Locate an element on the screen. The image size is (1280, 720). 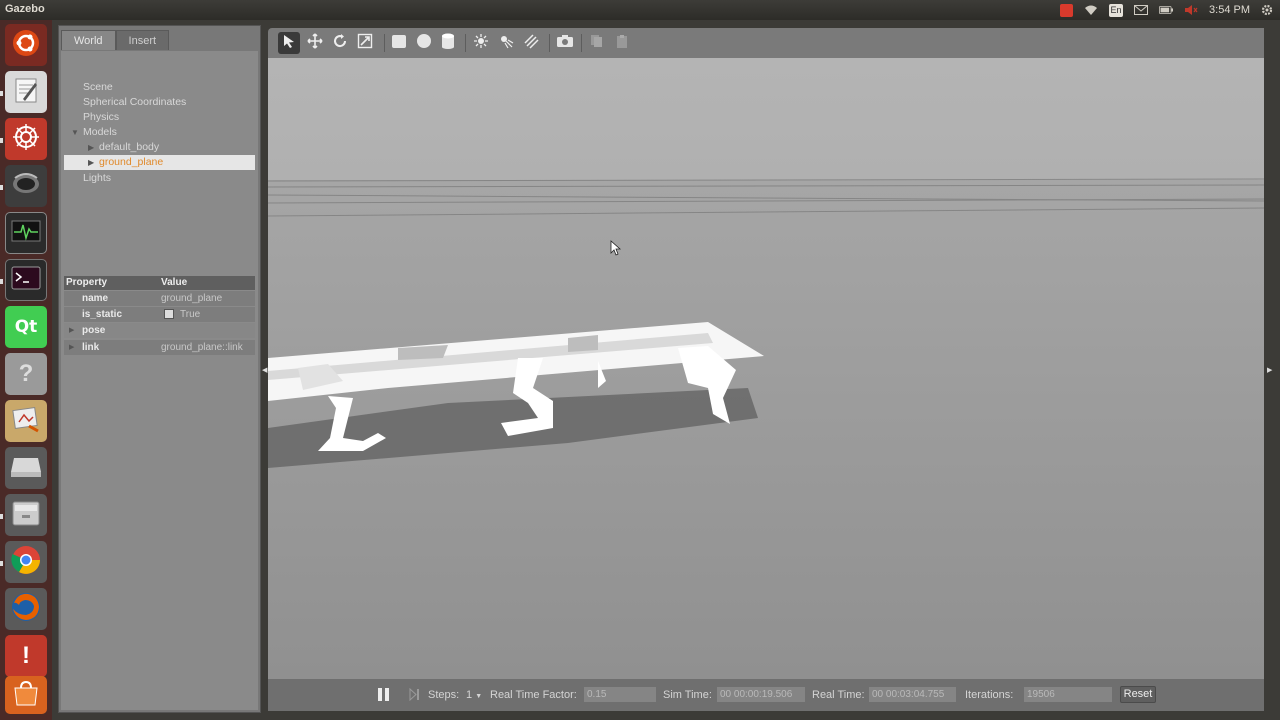
launcher-file-manager is located at coordinates (26, 515).